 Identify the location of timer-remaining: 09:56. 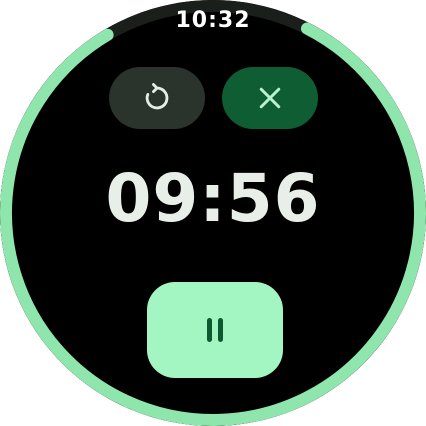
(213, 198).